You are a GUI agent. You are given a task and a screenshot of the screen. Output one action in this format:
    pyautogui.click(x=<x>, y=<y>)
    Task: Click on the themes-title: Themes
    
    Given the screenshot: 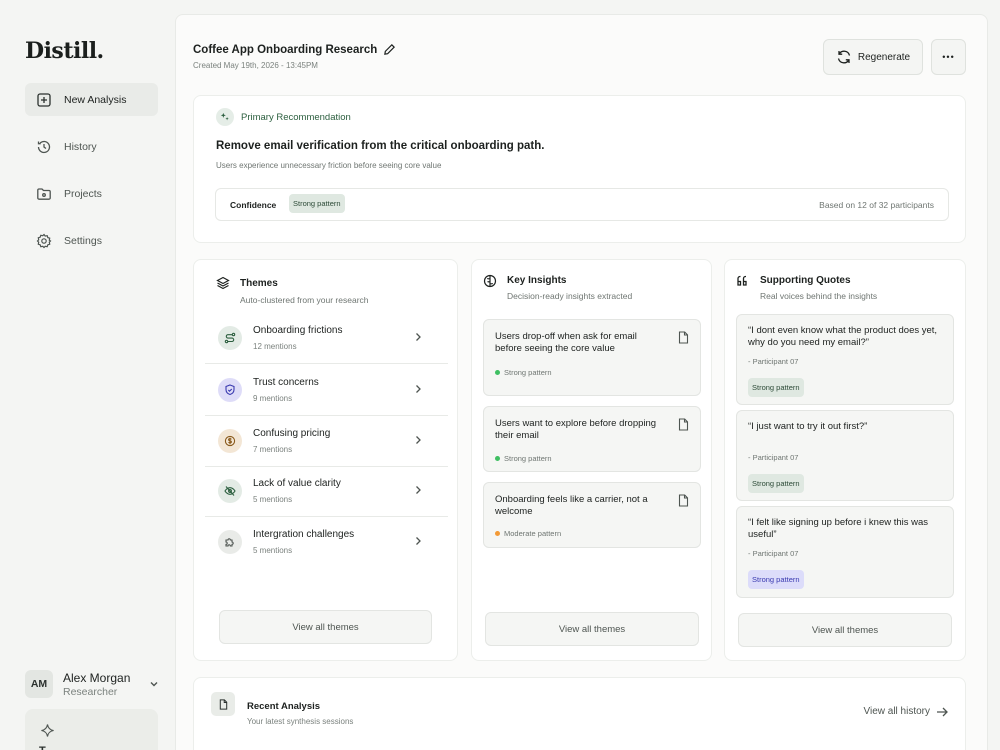 What is the action you would take?
    pyautogui.click(x=259, y=283)
    